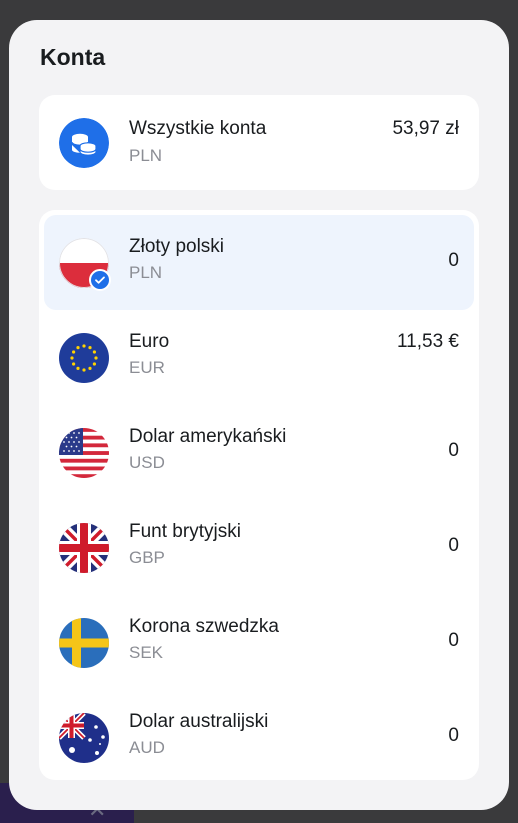 The width and height of the screenshot is (518, 823). What do you see at coordinates (147, 747) in the screenshot?
I see `account-code: AUD` at bounding box center [147, 747].